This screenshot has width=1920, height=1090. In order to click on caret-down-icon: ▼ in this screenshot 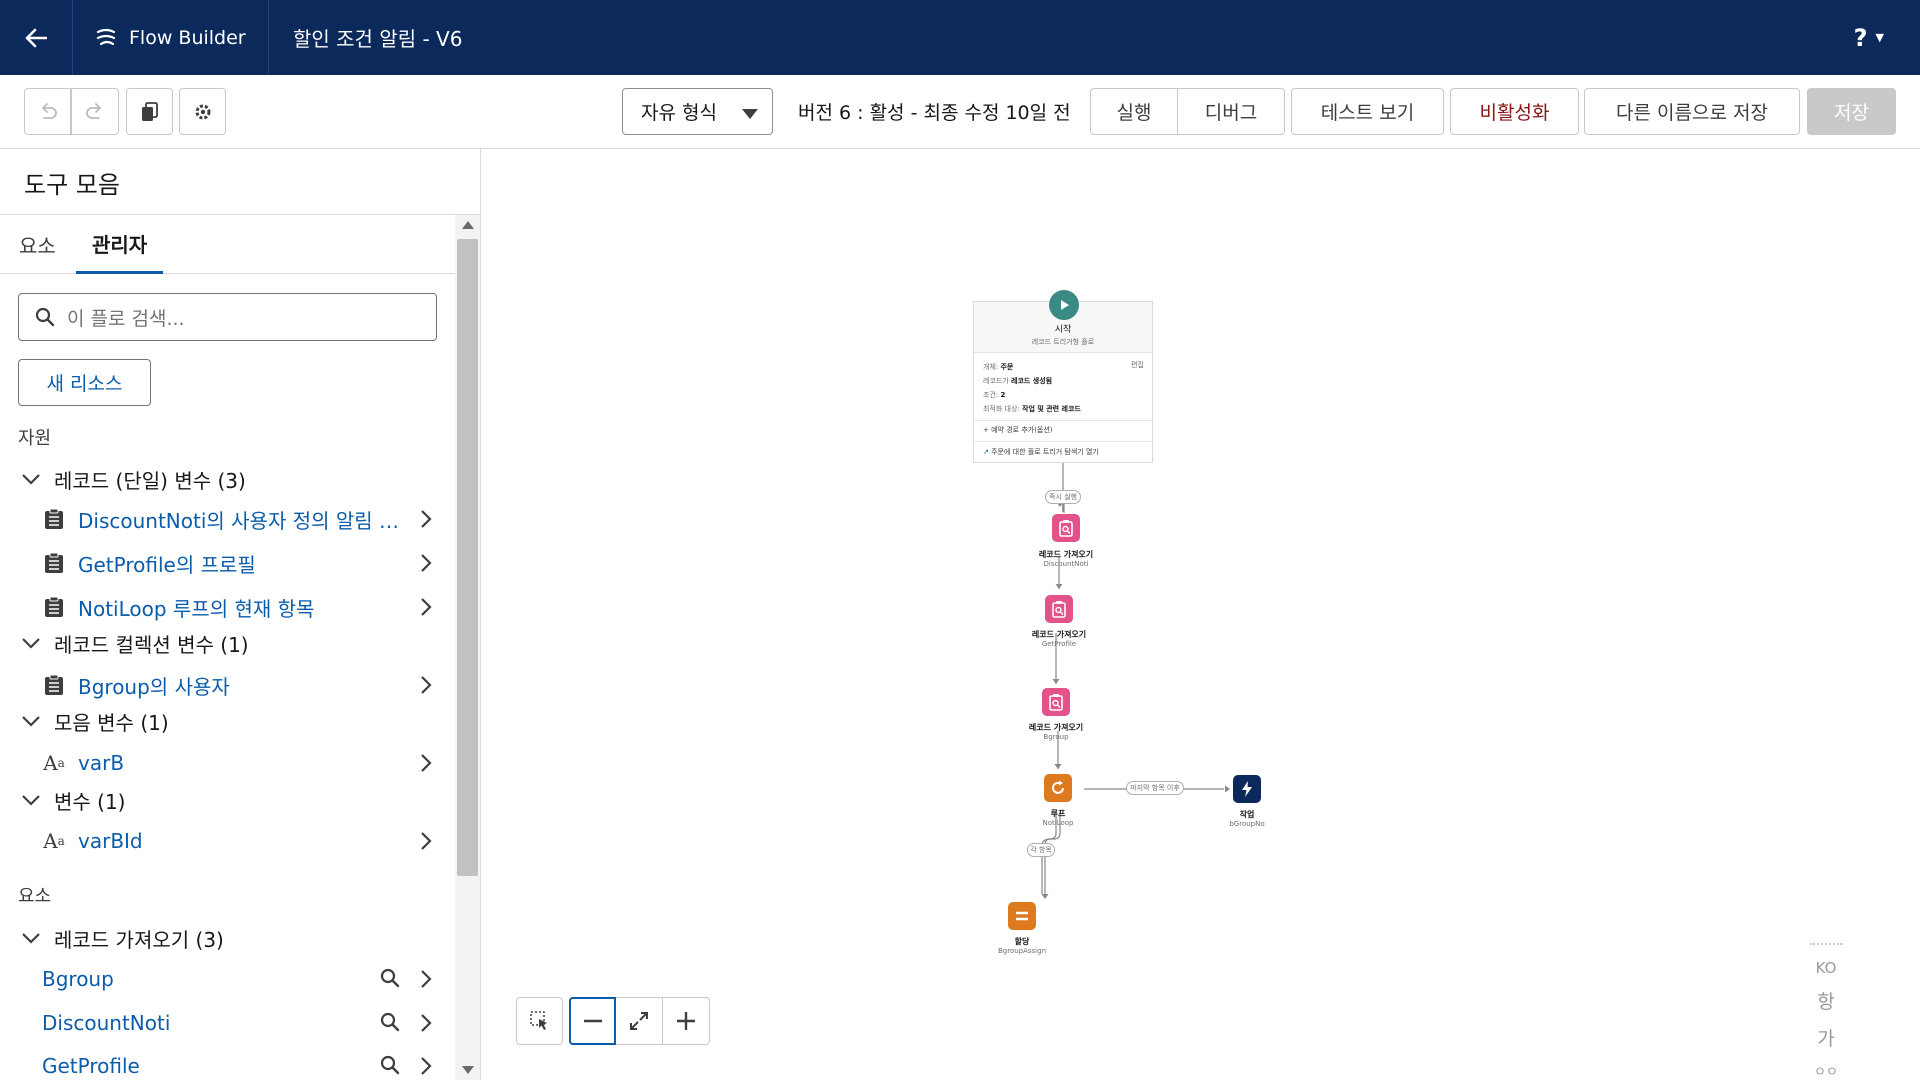, I will do `click(1879, 37)`.